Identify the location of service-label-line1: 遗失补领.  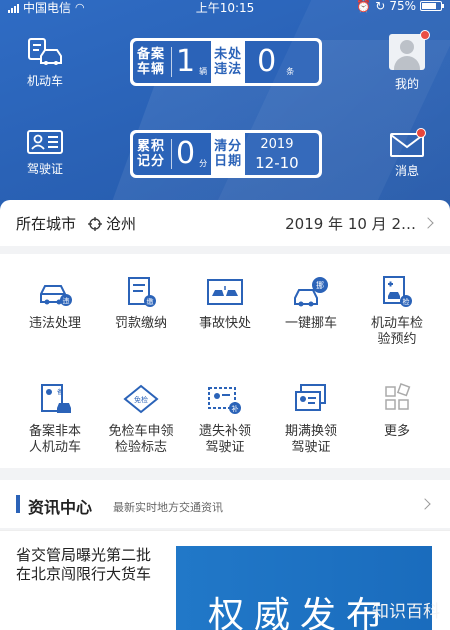
(224, 431).